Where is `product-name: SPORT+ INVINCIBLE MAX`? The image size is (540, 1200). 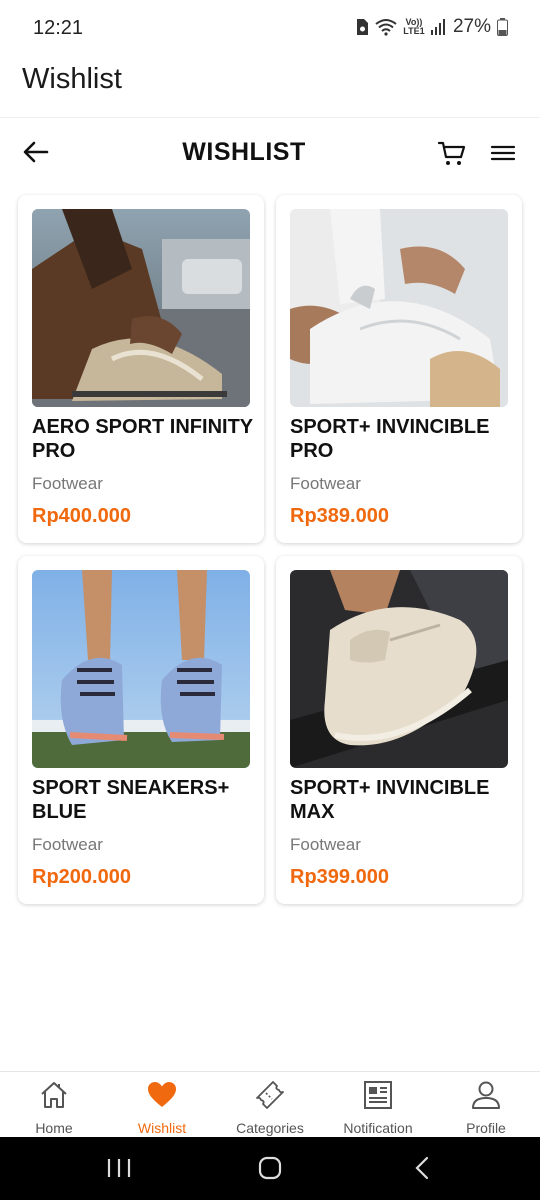 product-name: SPORT+ INVINCIBLE MAX is located at coordinates (401, 800).